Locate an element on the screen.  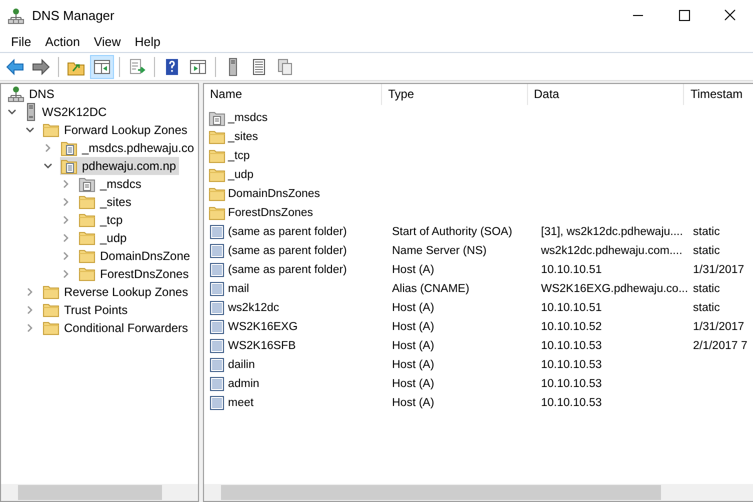
table-cell: 10.10.10.52 is located at coordinates (571, 326).